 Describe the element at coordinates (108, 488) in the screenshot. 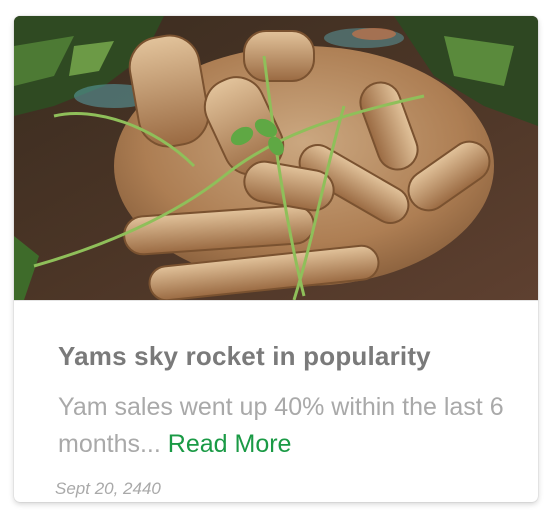

I see `article-date: Sept 20, 2440` at that location.